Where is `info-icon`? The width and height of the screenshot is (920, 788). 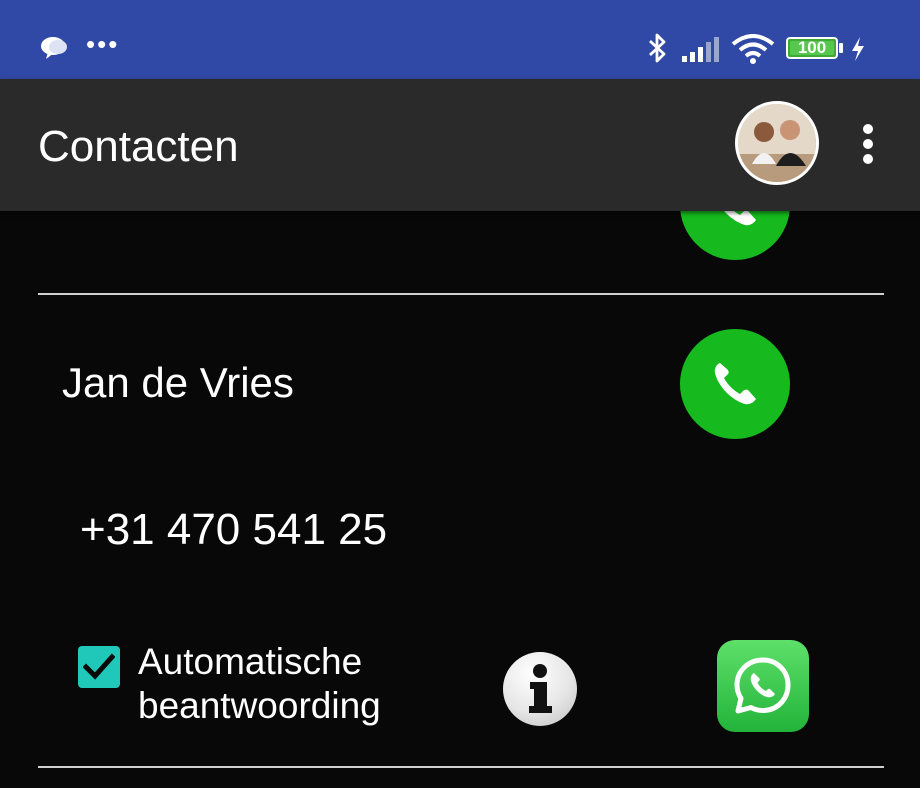 info-icon is located at coordinates (540, 688).